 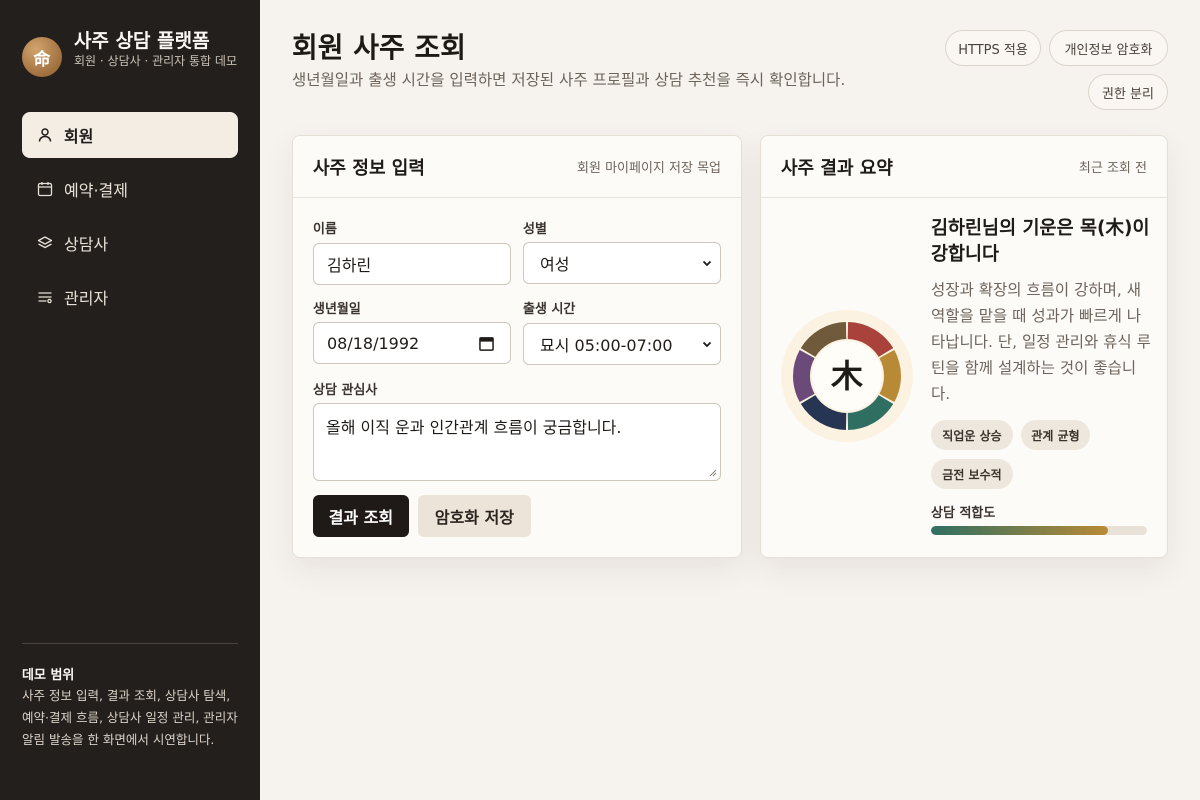 I want to click on birth-date-input: 08/18/1992, so click(x=412, y=343).